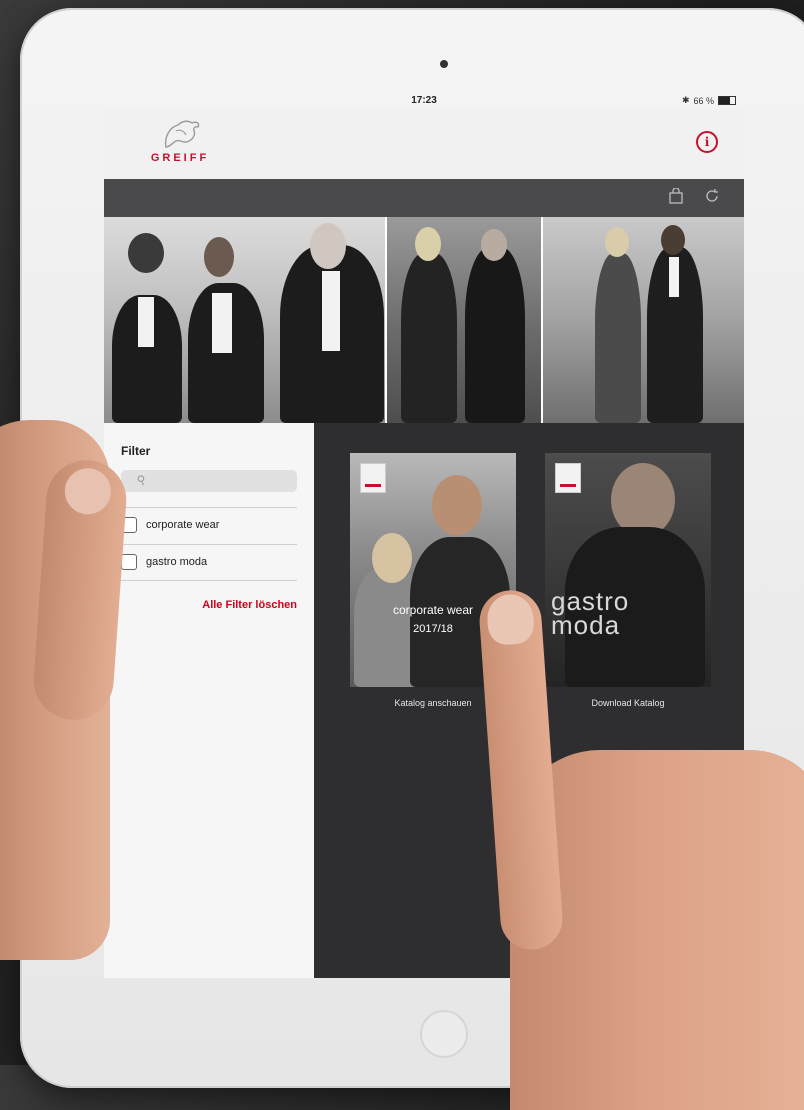 This screenshot has height=1110, width=804. Describe the element at coordinates (510, 619) in the screenshot. I see `finger-nail` at that location.